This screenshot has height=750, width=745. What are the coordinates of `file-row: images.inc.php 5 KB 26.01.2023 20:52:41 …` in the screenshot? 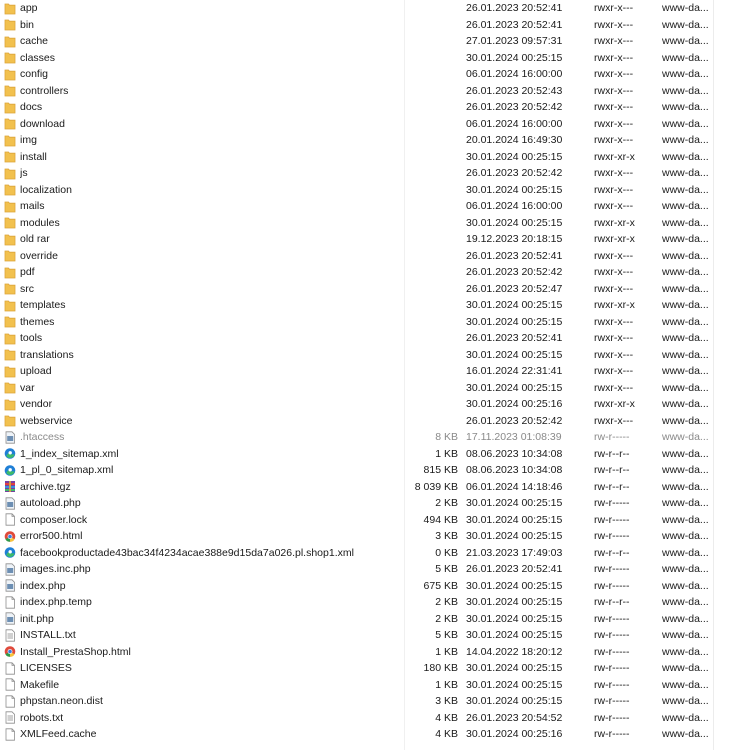 It's located at (356, 569).